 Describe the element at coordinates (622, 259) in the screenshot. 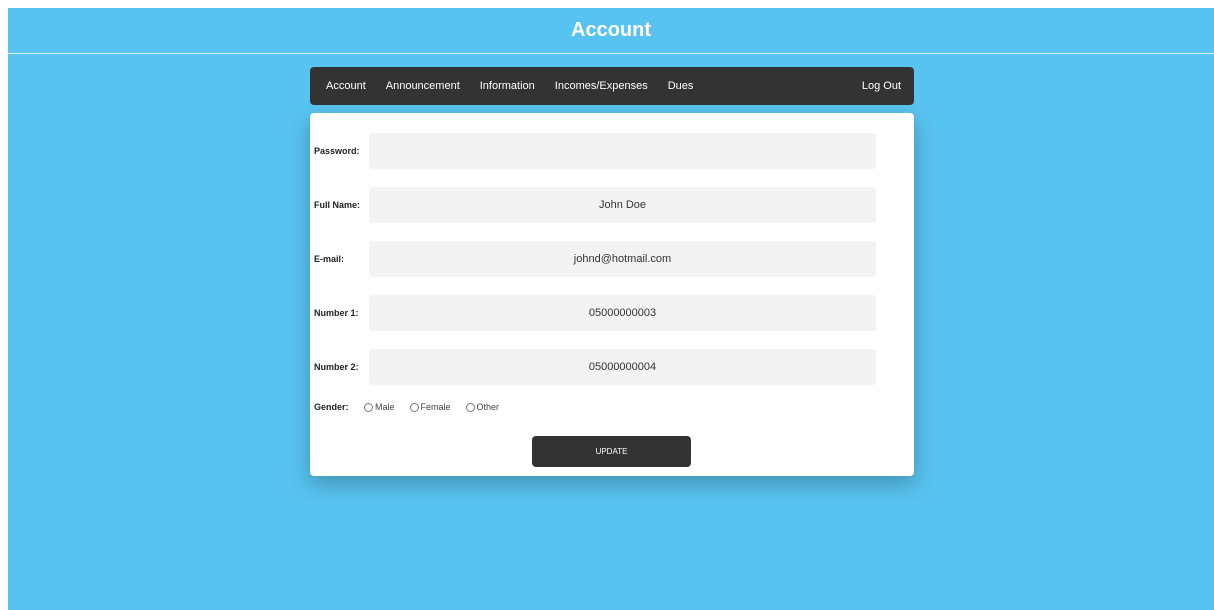

I see `email-field` at that location.